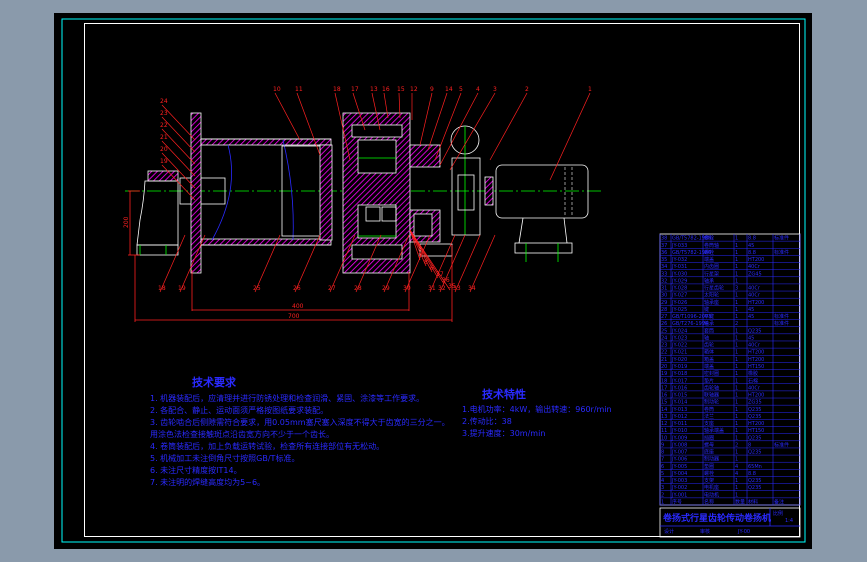 The height and width of the screenshot is (562, 867). What do you see at coordinates (662, 481) in the screenshot?
I see `bom-cell: 4` at bounding box center [662, 481].